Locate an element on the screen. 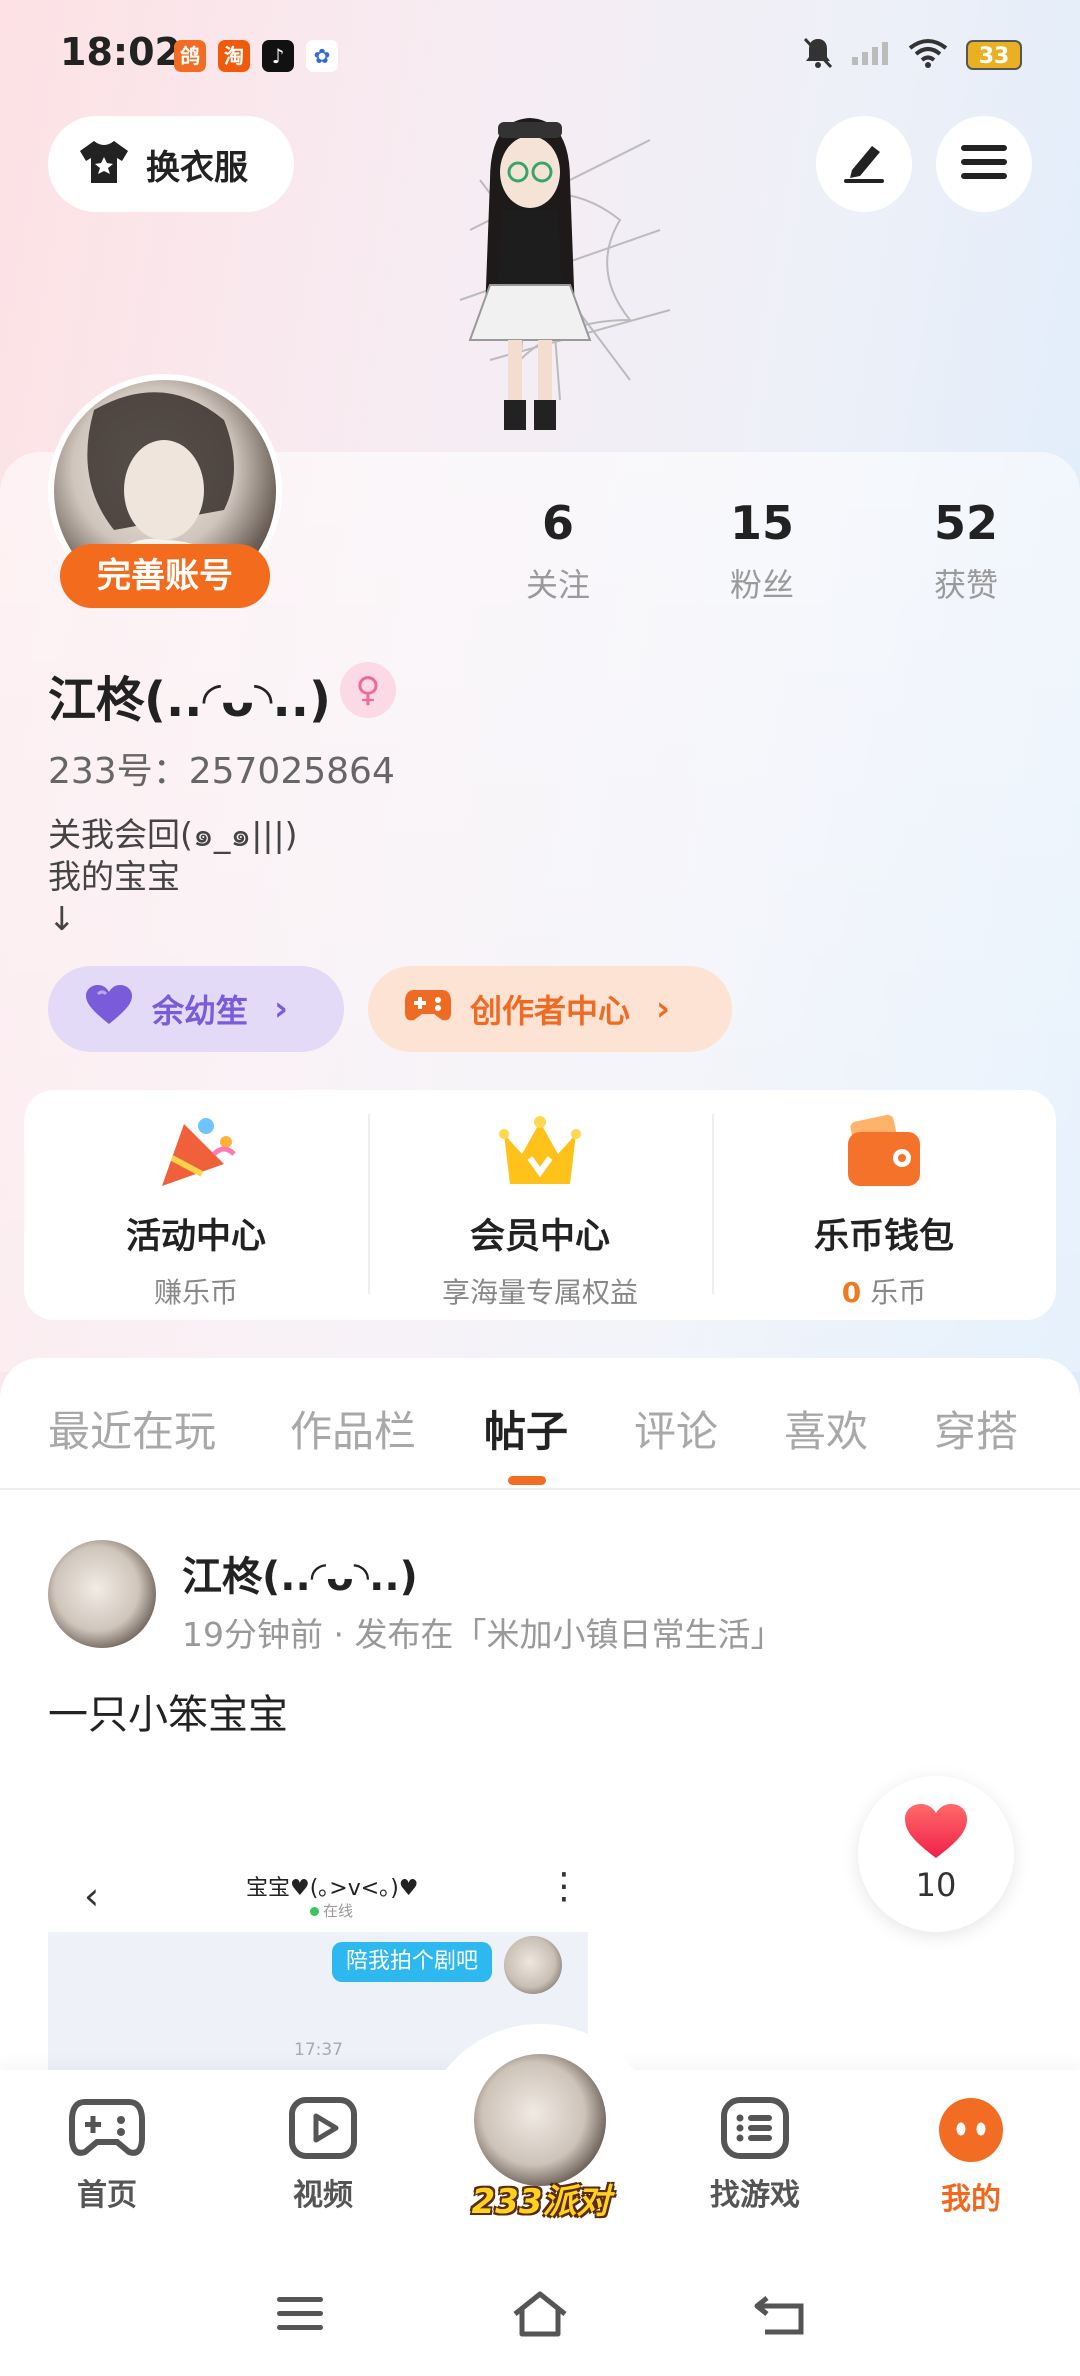 The width and height of the screenshot is (1080, 2376). member-center-subtitle: 享海量专属权益 is located at coordinates (539, 1292).